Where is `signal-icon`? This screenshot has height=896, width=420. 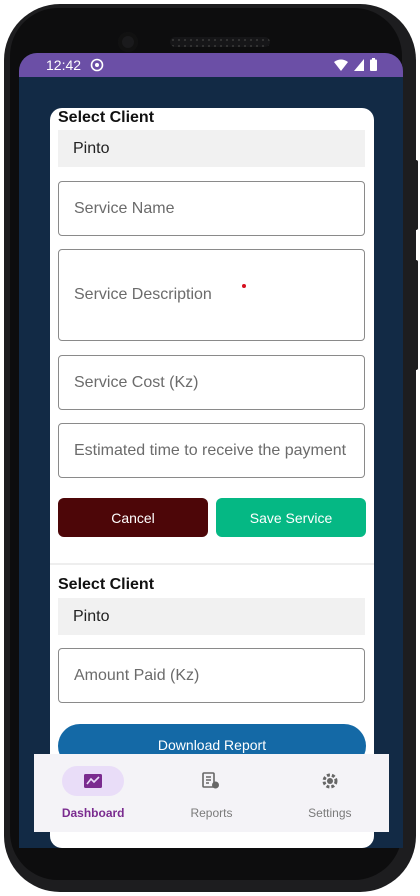 signal-icon is located at coordinates (359, 64).